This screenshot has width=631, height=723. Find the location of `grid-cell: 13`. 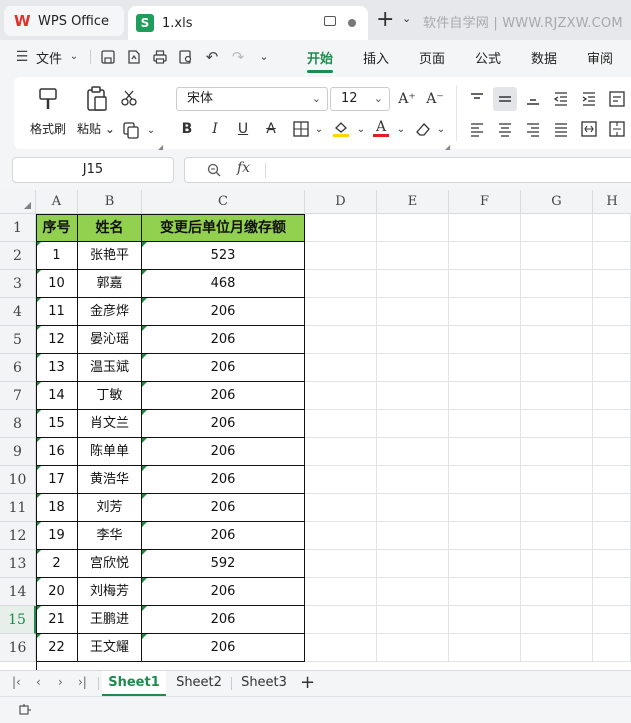

grid-cell: 13 is located at coordinates (57, 368).